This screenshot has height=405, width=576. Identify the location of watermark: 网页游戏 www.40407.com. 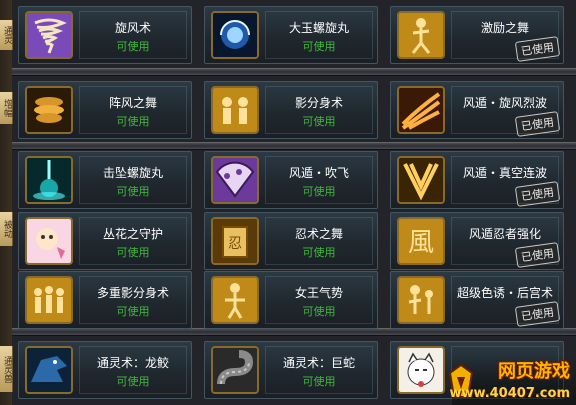
(512, 380).